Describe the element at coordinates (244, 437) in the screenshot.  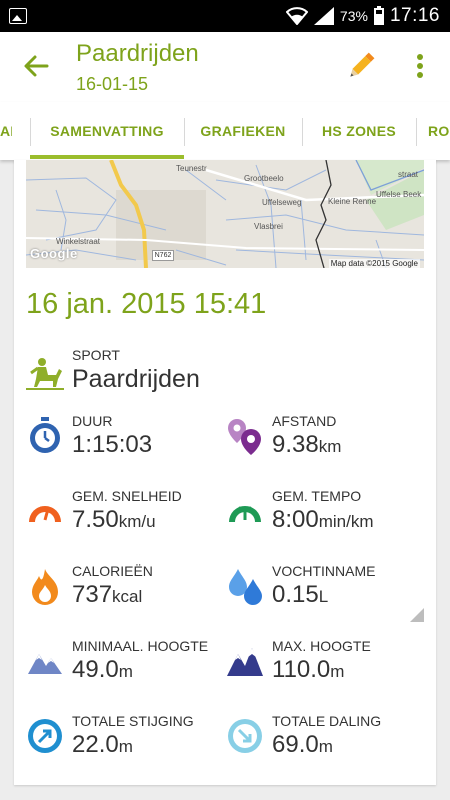
I see `location-pins-icon` at that location.